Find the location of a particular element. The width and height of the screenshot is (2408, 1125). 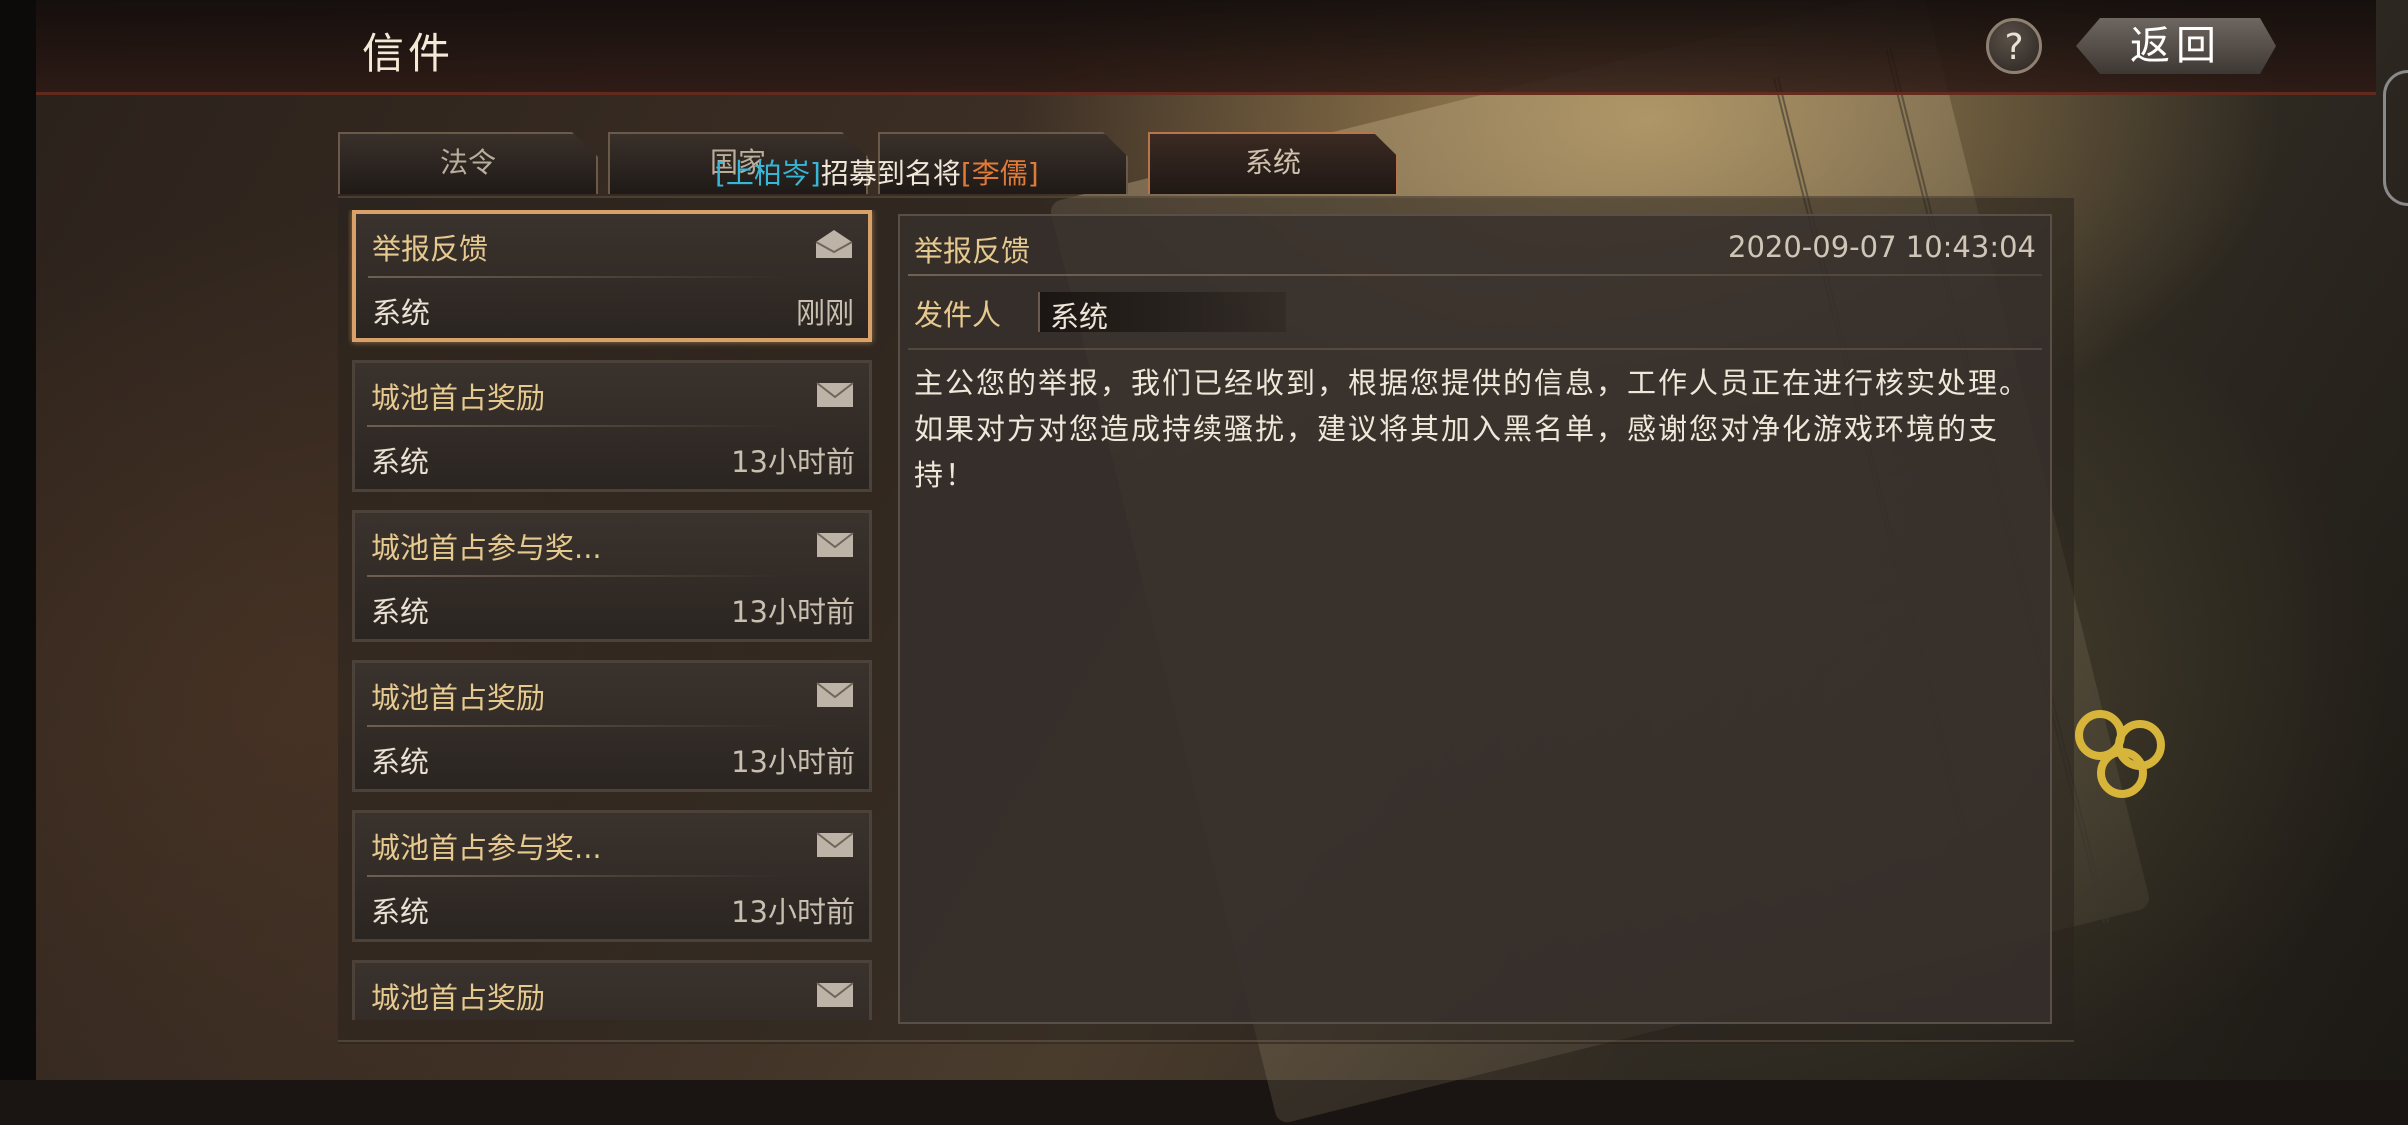

tab-decrees: 法令 is located at coordinates (468, 163).